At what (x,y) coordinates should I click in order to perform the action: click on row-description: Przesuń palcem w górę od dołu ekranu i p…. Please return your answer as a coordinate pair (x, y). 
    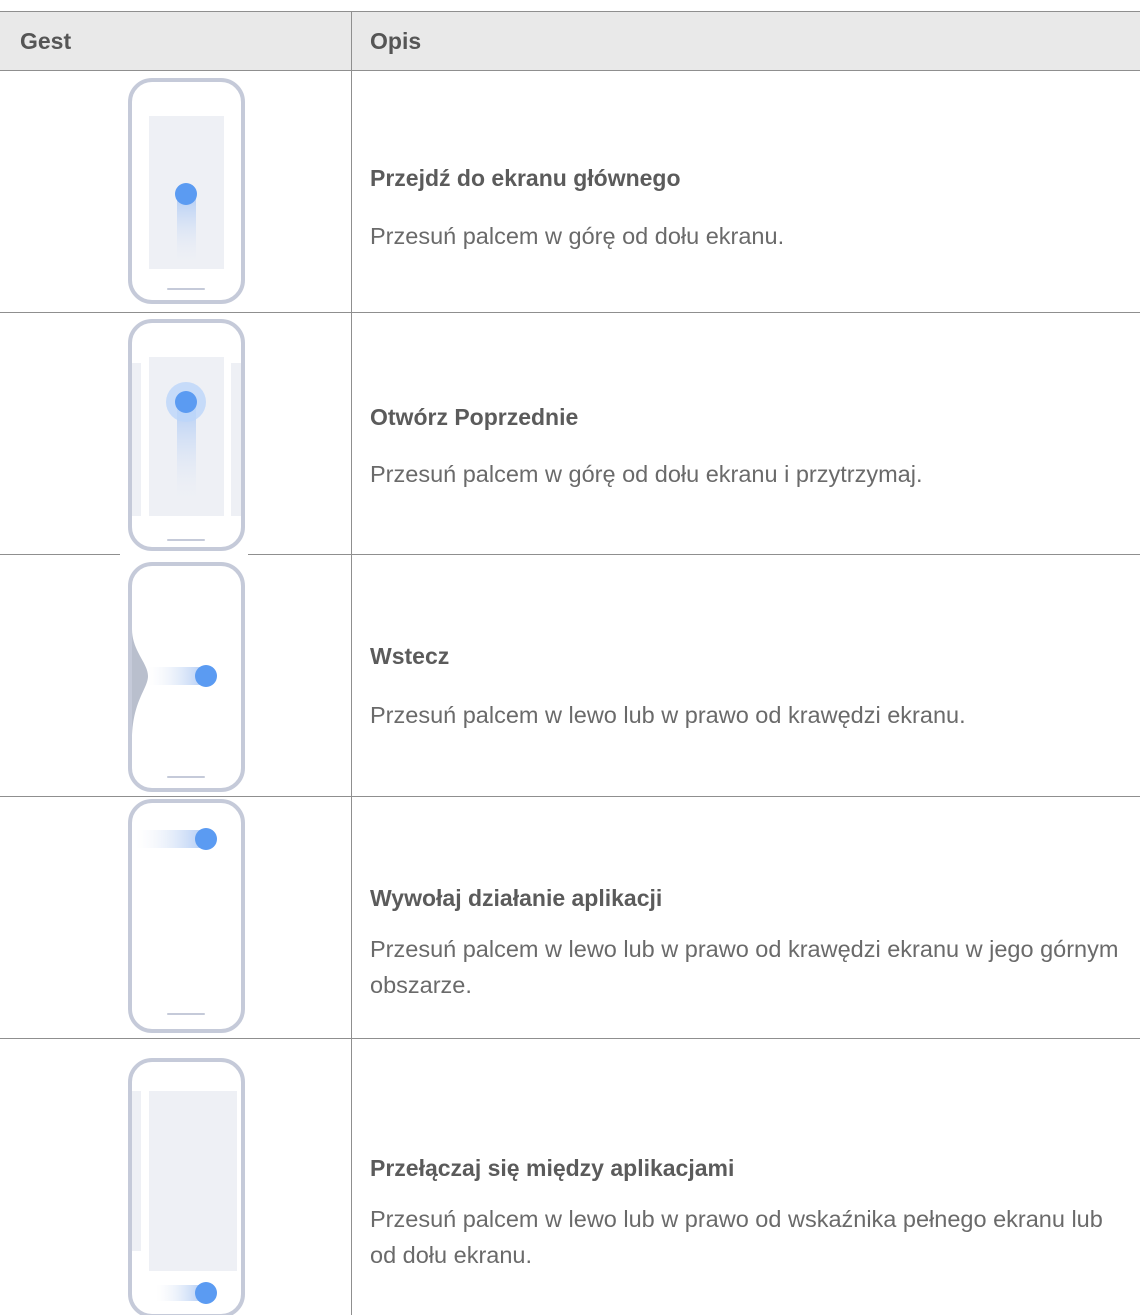
    Looking at the image, I should click on (646, 474).